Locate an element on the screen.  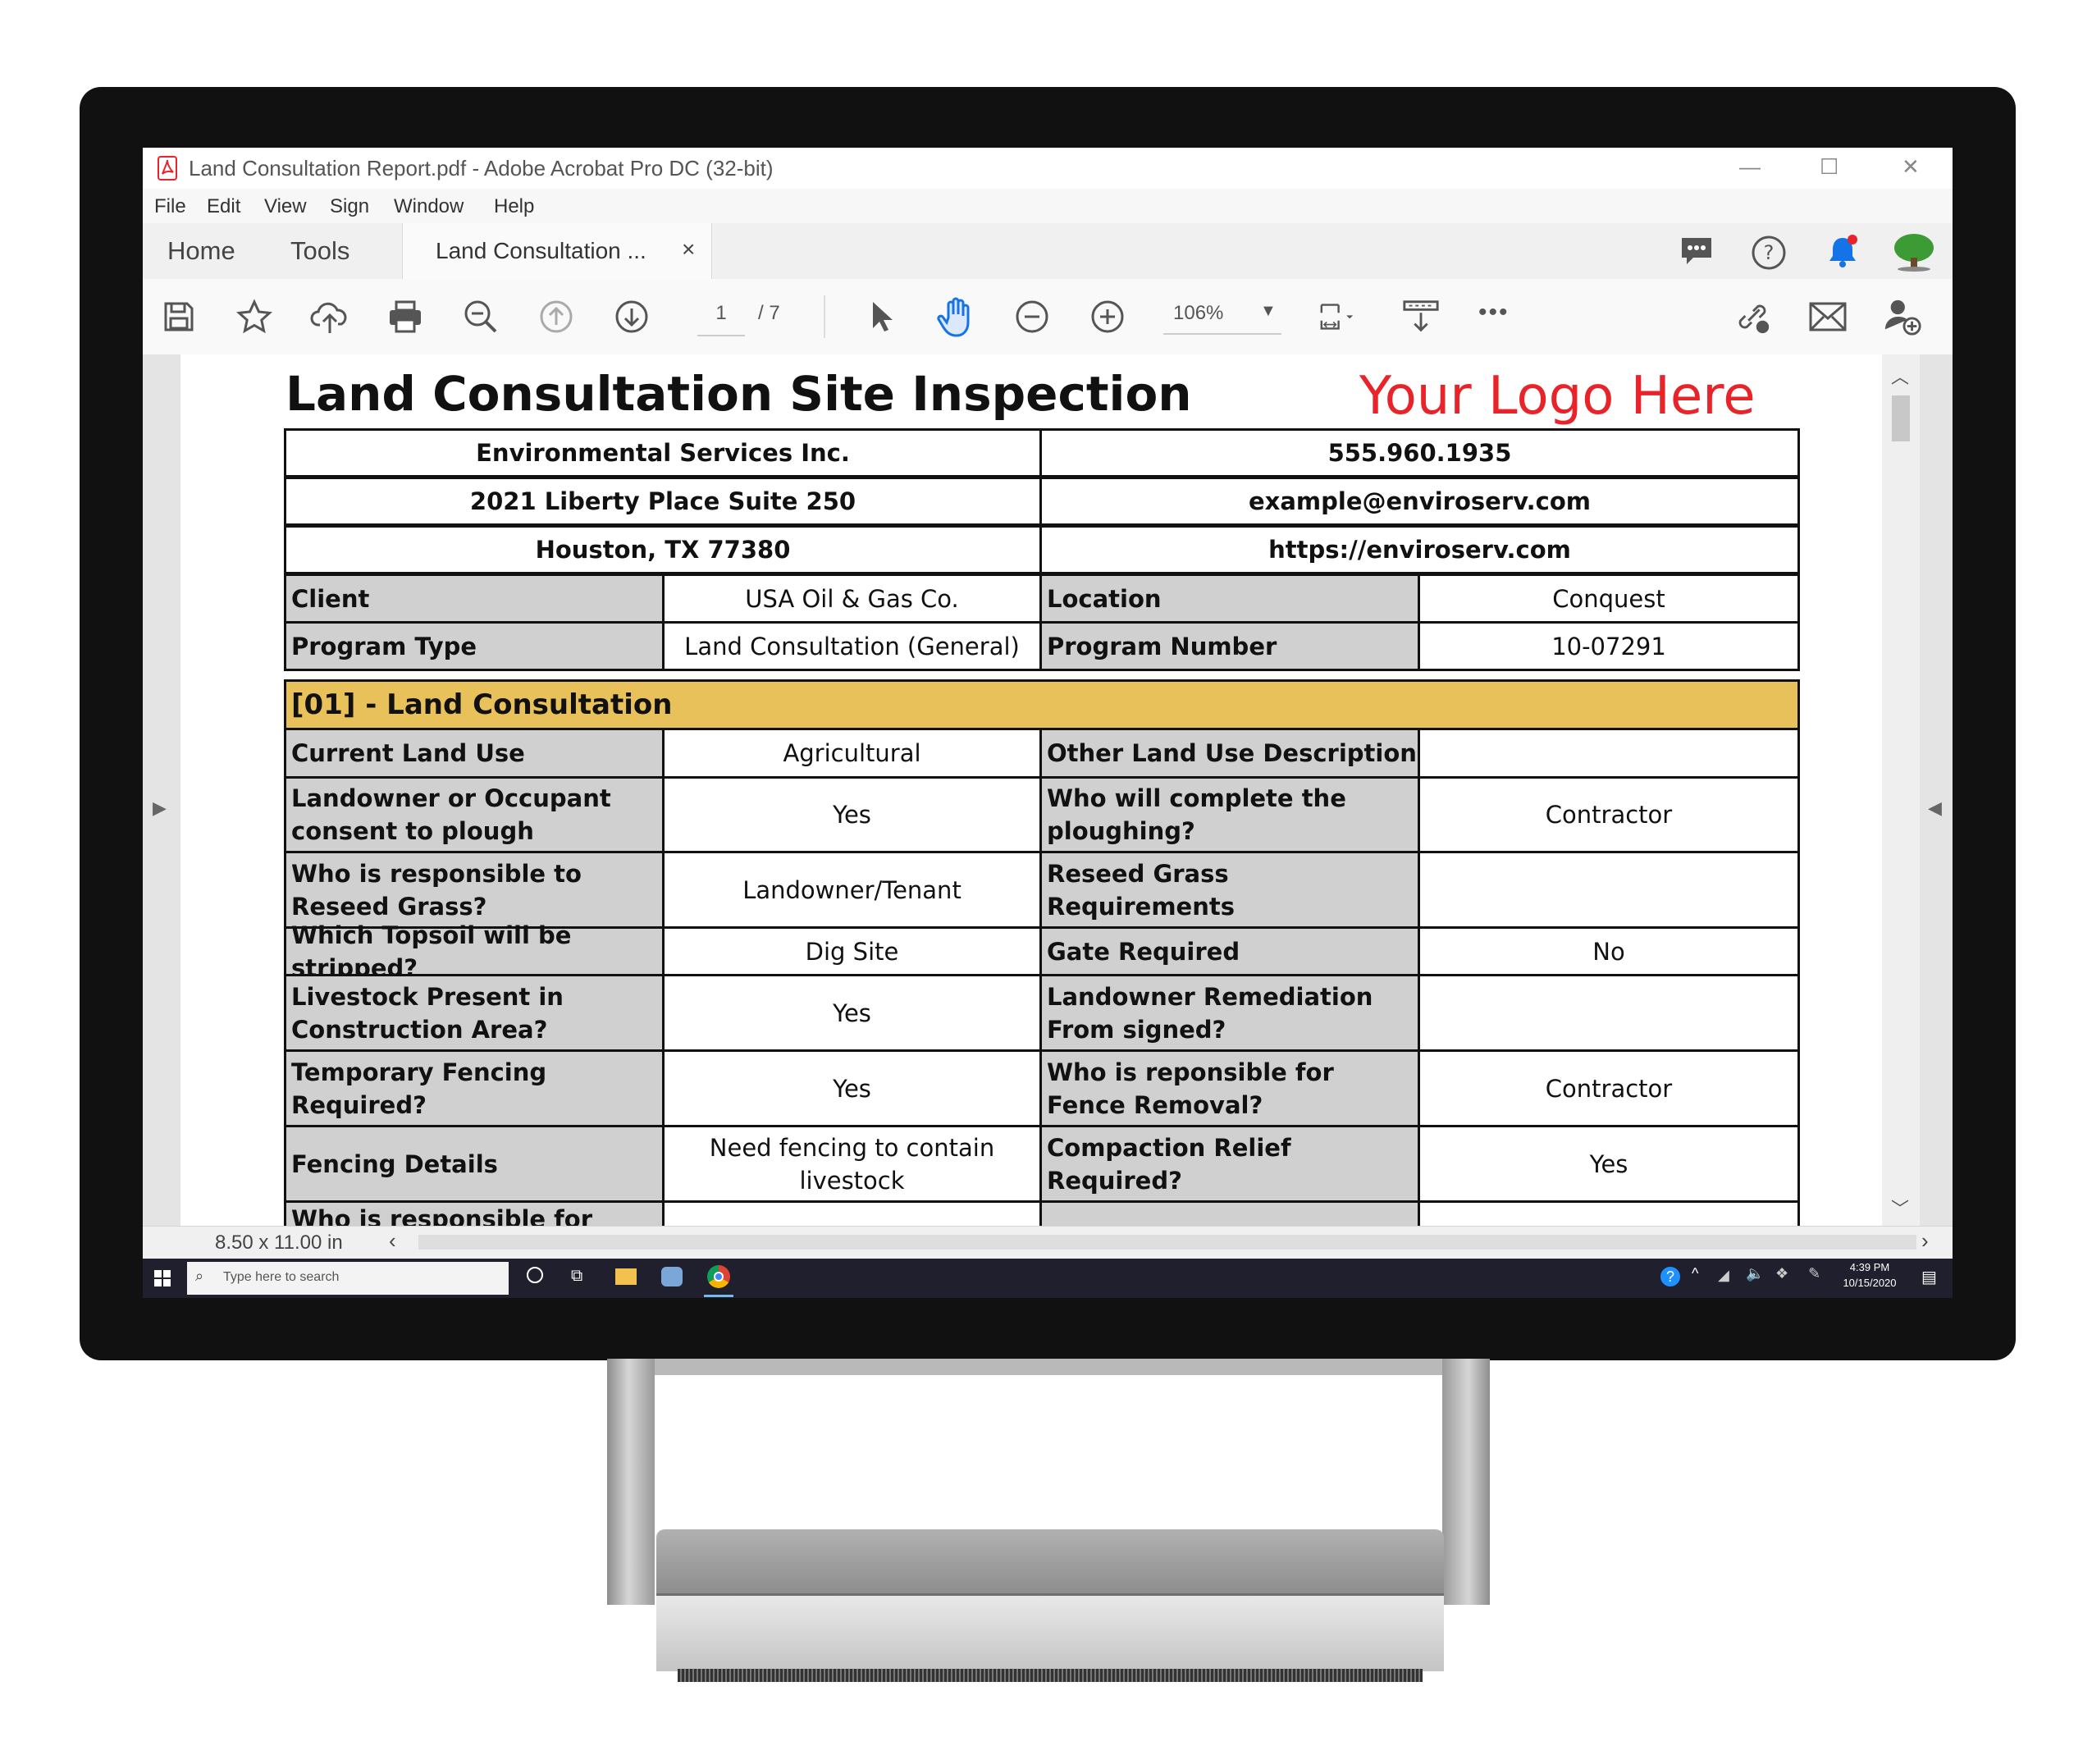
row-value: Dig Site is located at coordinates (852, 951).